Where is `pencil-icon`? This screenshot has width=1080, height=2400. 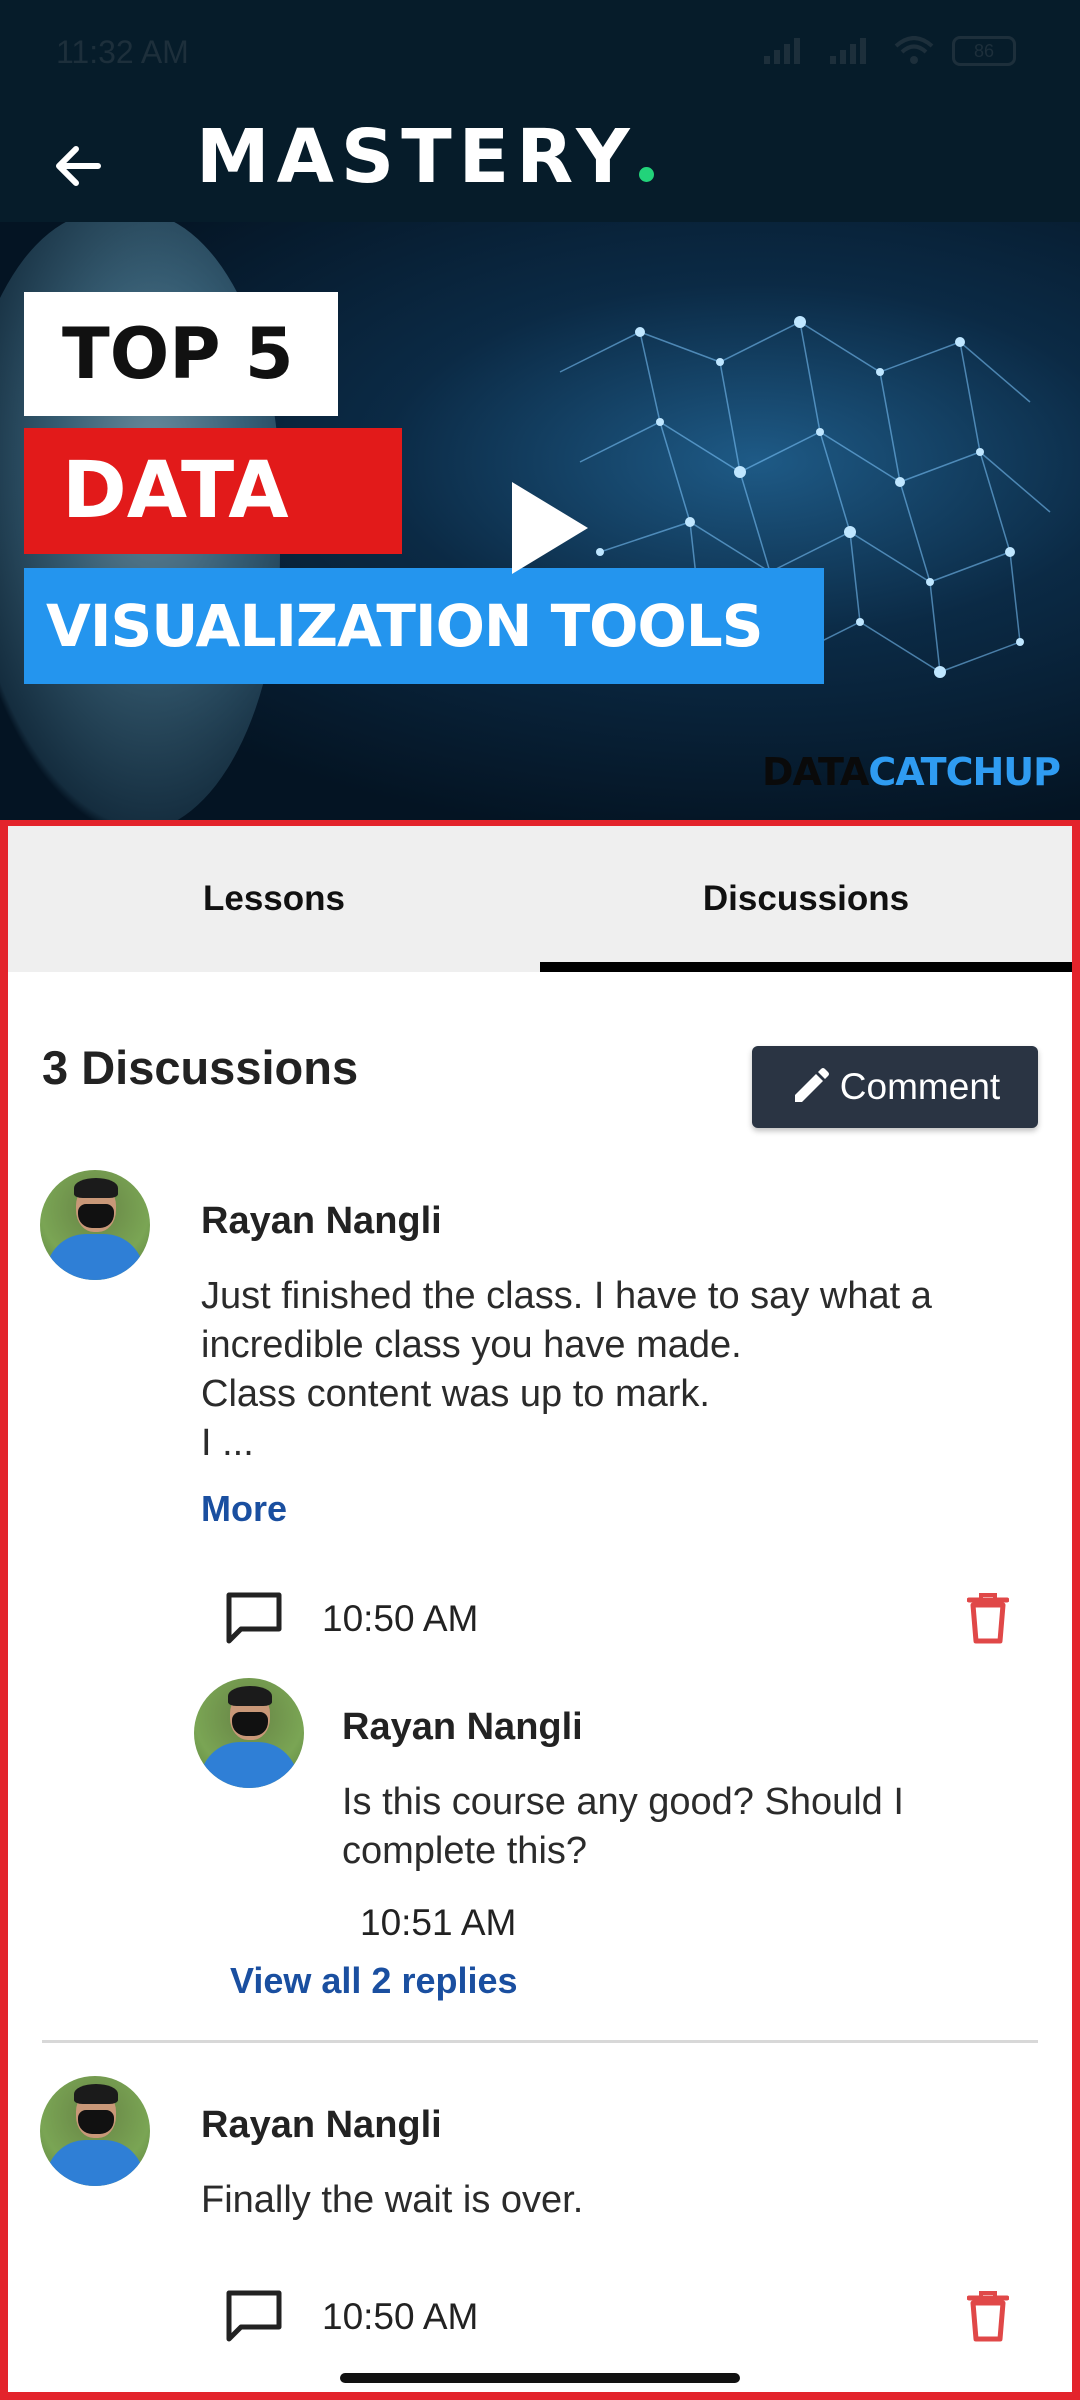 pencil-icon is located at coordinates (811, 1085).